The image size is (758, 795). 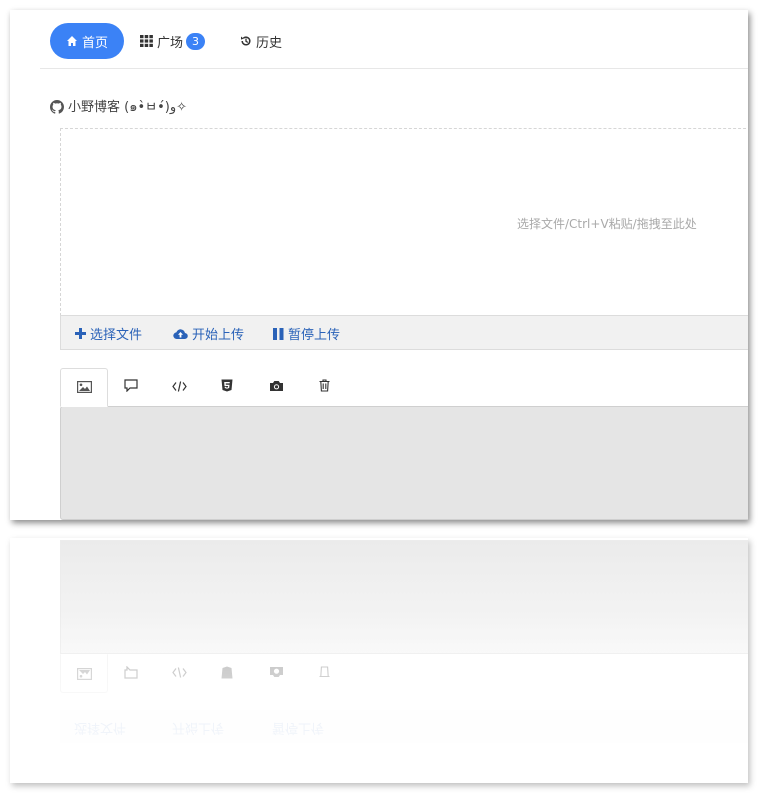 I want to click on select-file-label: 选择文件, so click(x=116, y=335).